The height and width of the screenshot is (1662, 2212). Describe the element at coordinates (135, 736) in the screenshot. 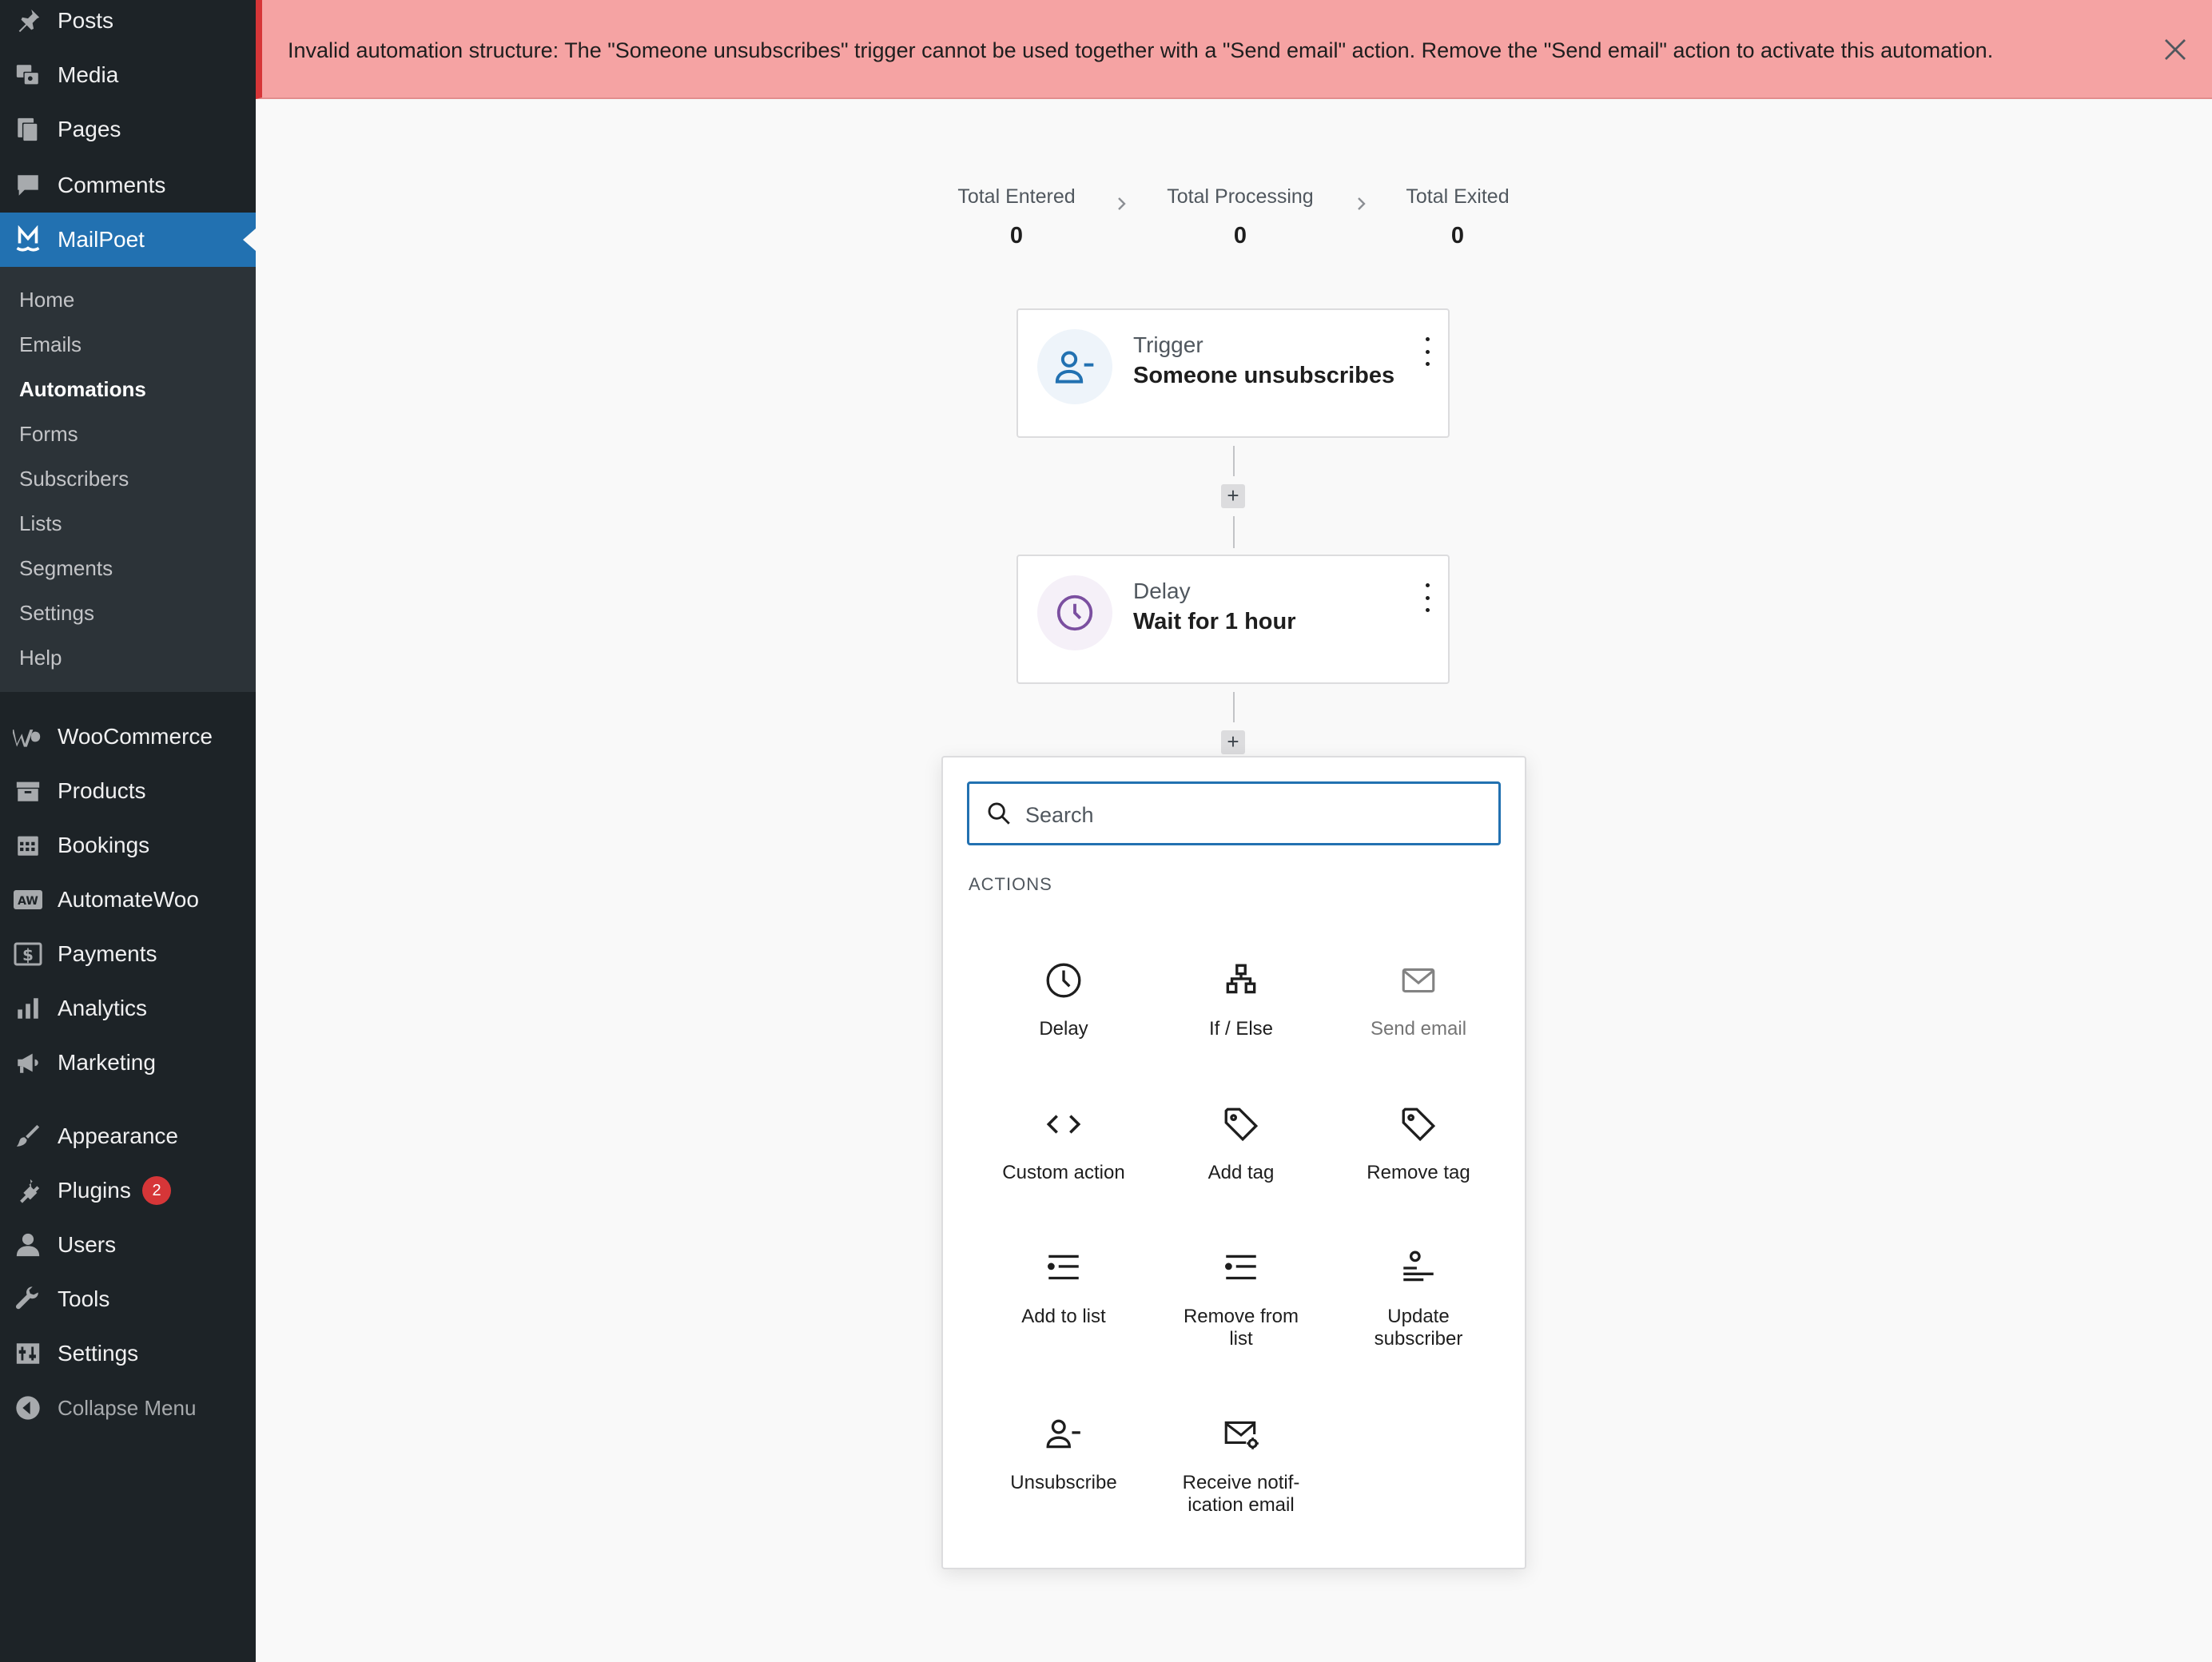

I see `menu-label: WooCommerce` at that location.